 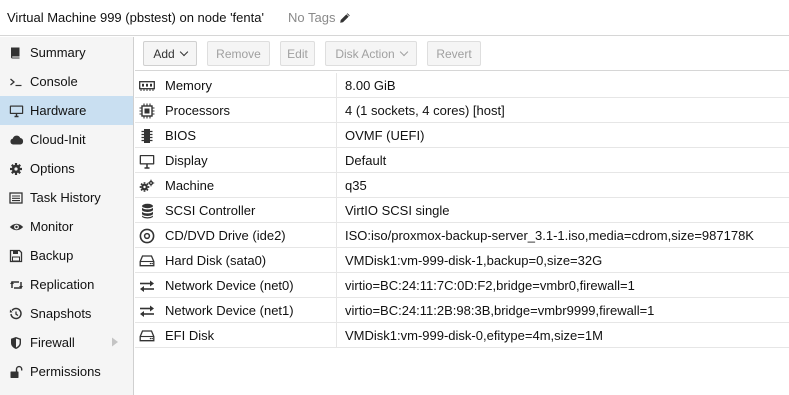 What do you see at coordinates (462, 160) in the screenshot?
I see `table-row: Display Default` at bounding box center [462, 160].